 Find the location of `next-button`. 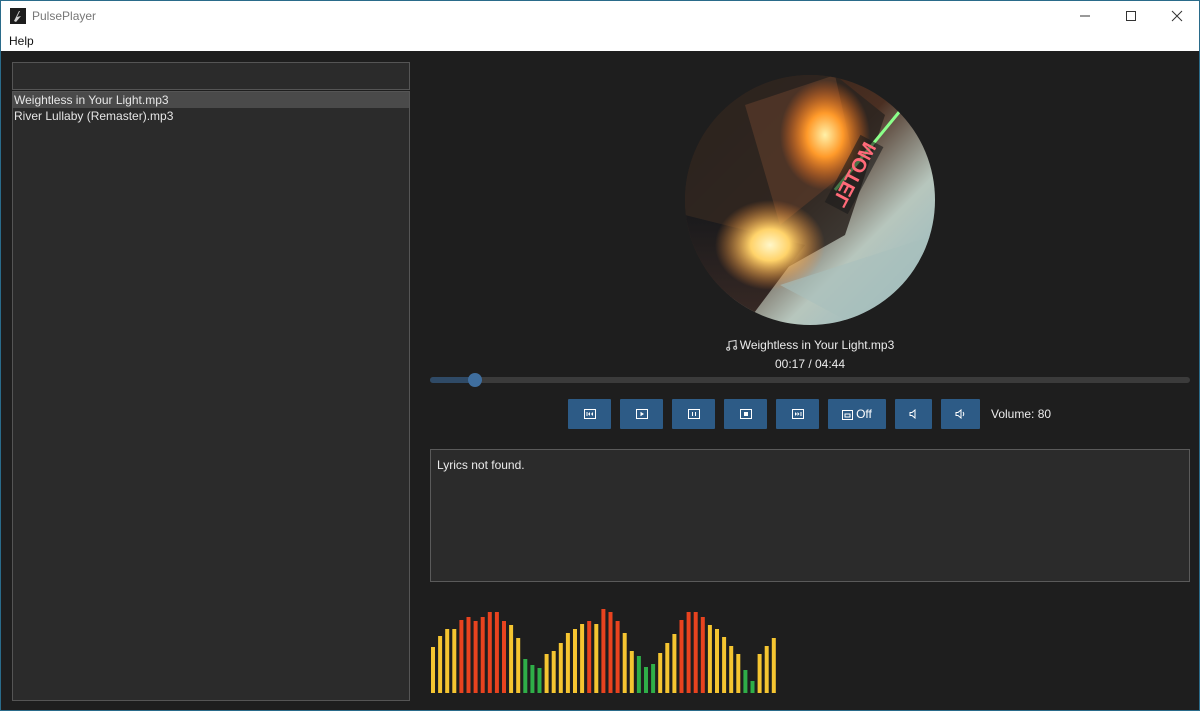

next-button is located at coordinates (797, 414).